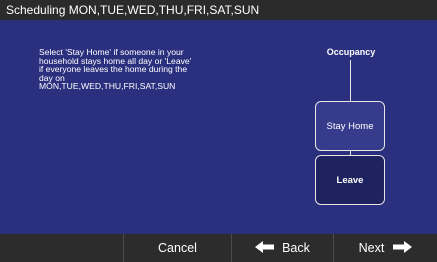  I want to click on back-label: Back, so click(296, 248).